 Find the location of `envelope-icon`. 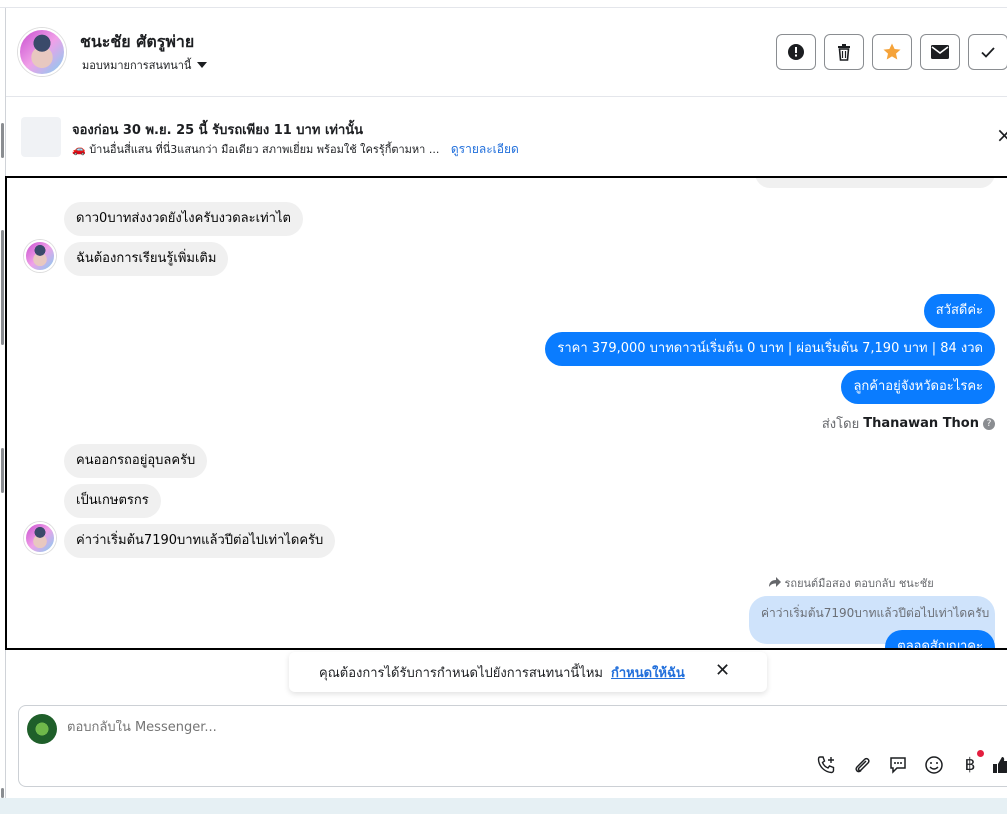

envelope-icon is located at coordinates (940, 52).